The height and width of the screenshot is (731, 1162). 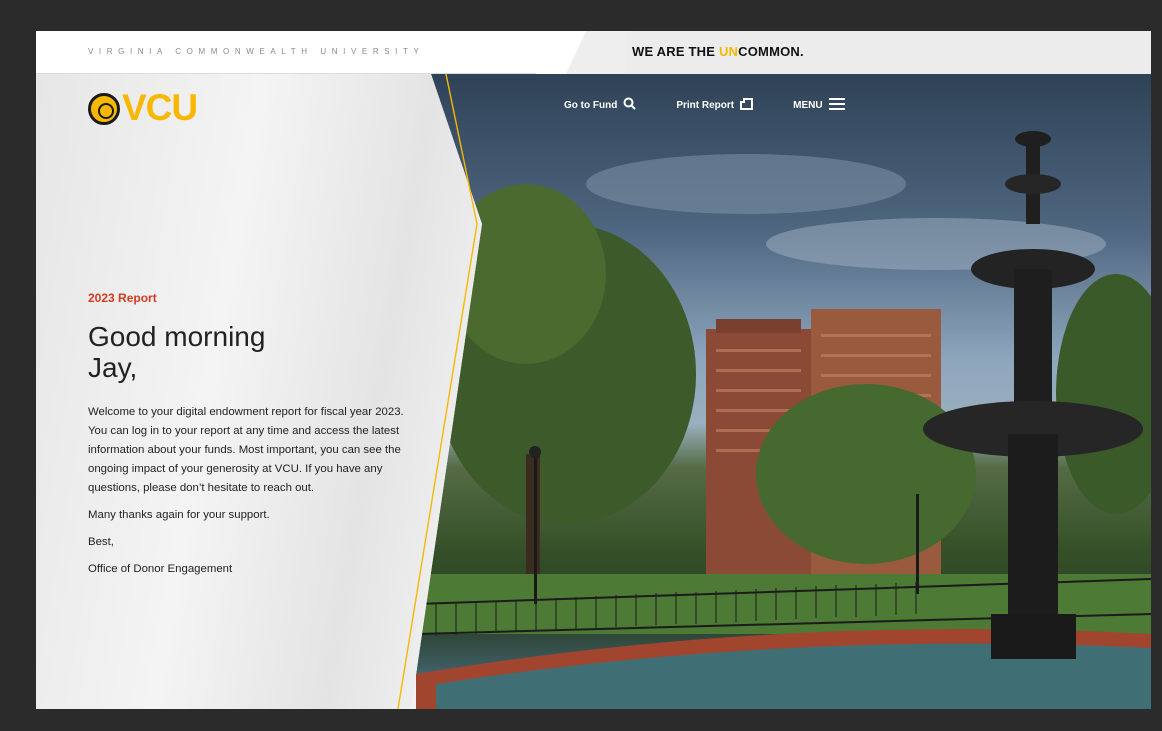 I want to click on university-name: VIRGINIA COMMONWEALTH UNIVERSITY, so click(x=256, y=51).